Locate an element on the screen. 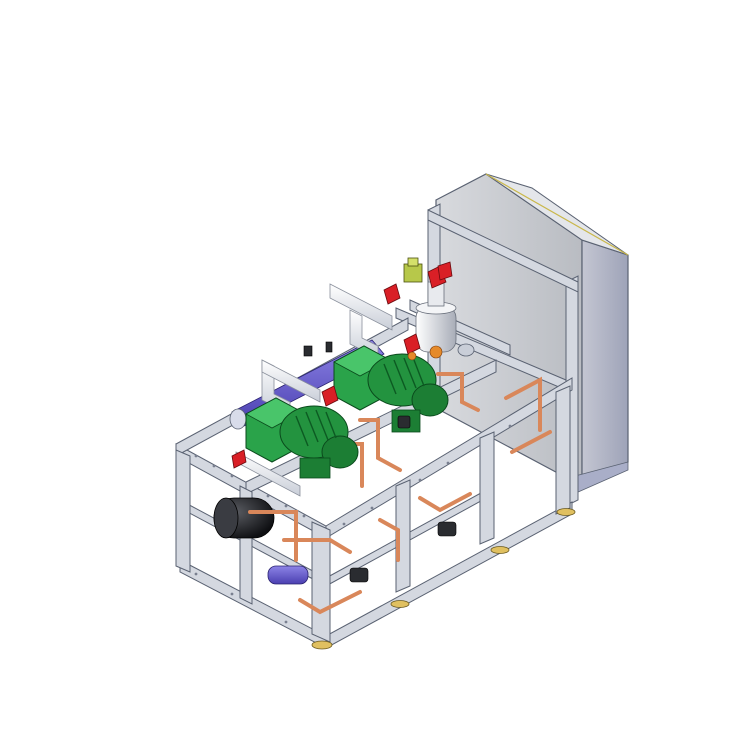 The image size is (756, 756). liquid-receiver is located at coordinates (244, 518).